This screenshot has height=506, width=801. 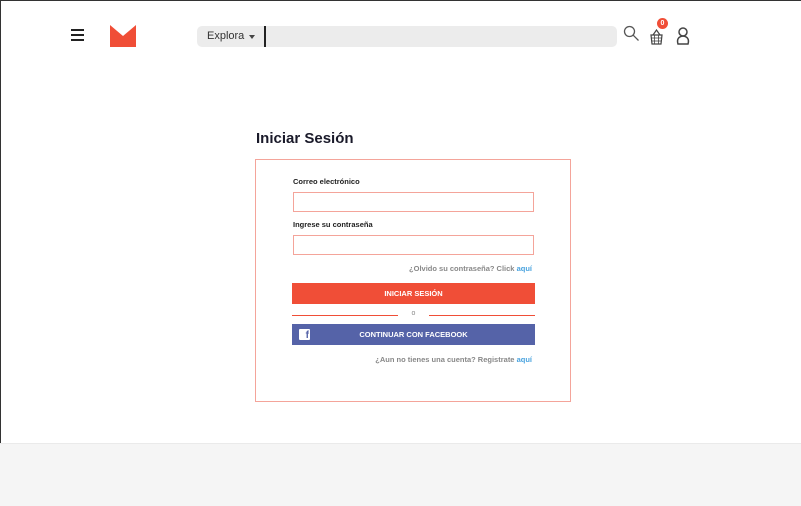 What do you see at coordinates (662, 23) in the screenshot?
I see `cart-count-badge: 0` at bounding box center [662, 23].